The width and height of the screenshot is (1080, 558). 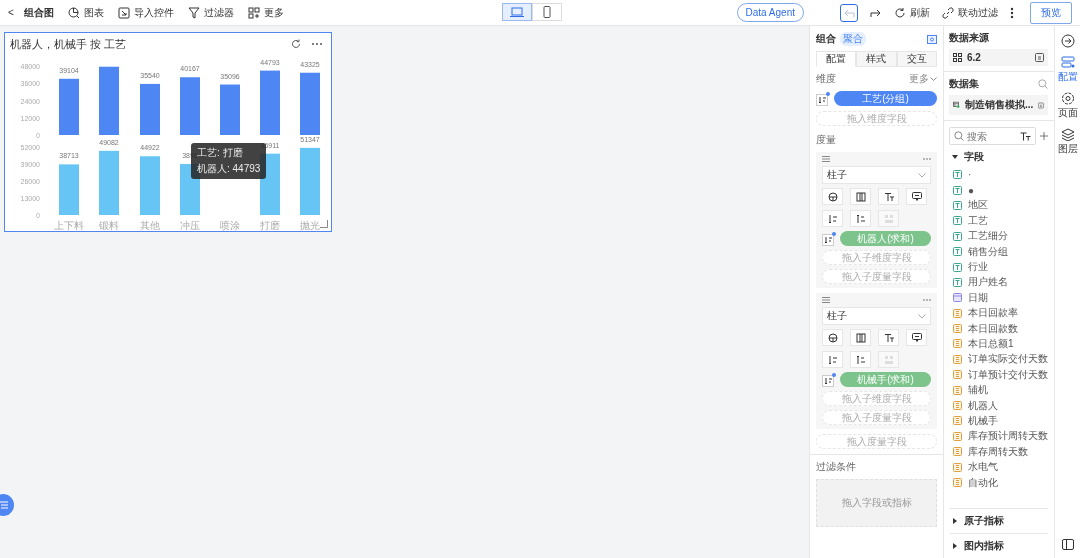 What do you see at coordinates (999, 390) in the screenshot?
I see `field-item: 辅机` at bounding box center [999, 390].